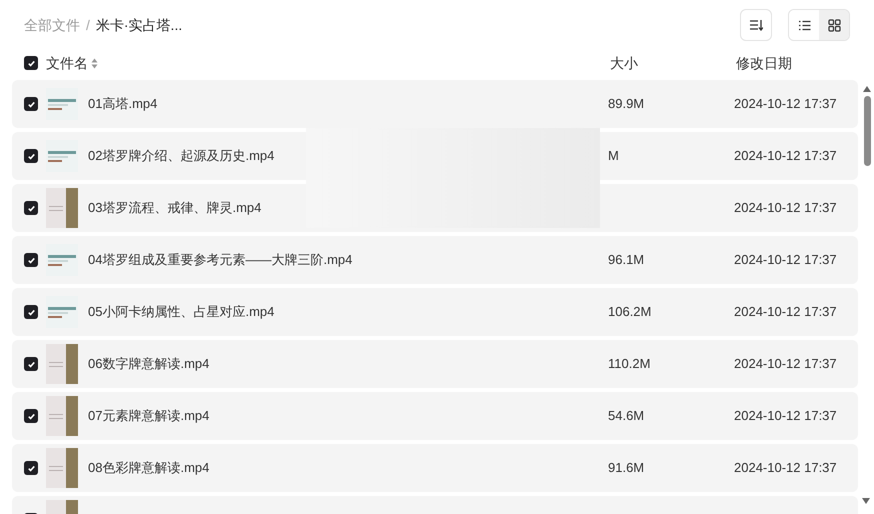 This screenshot has width=874, height=514. I want to click on column-header: 大小, so click(624, 63).